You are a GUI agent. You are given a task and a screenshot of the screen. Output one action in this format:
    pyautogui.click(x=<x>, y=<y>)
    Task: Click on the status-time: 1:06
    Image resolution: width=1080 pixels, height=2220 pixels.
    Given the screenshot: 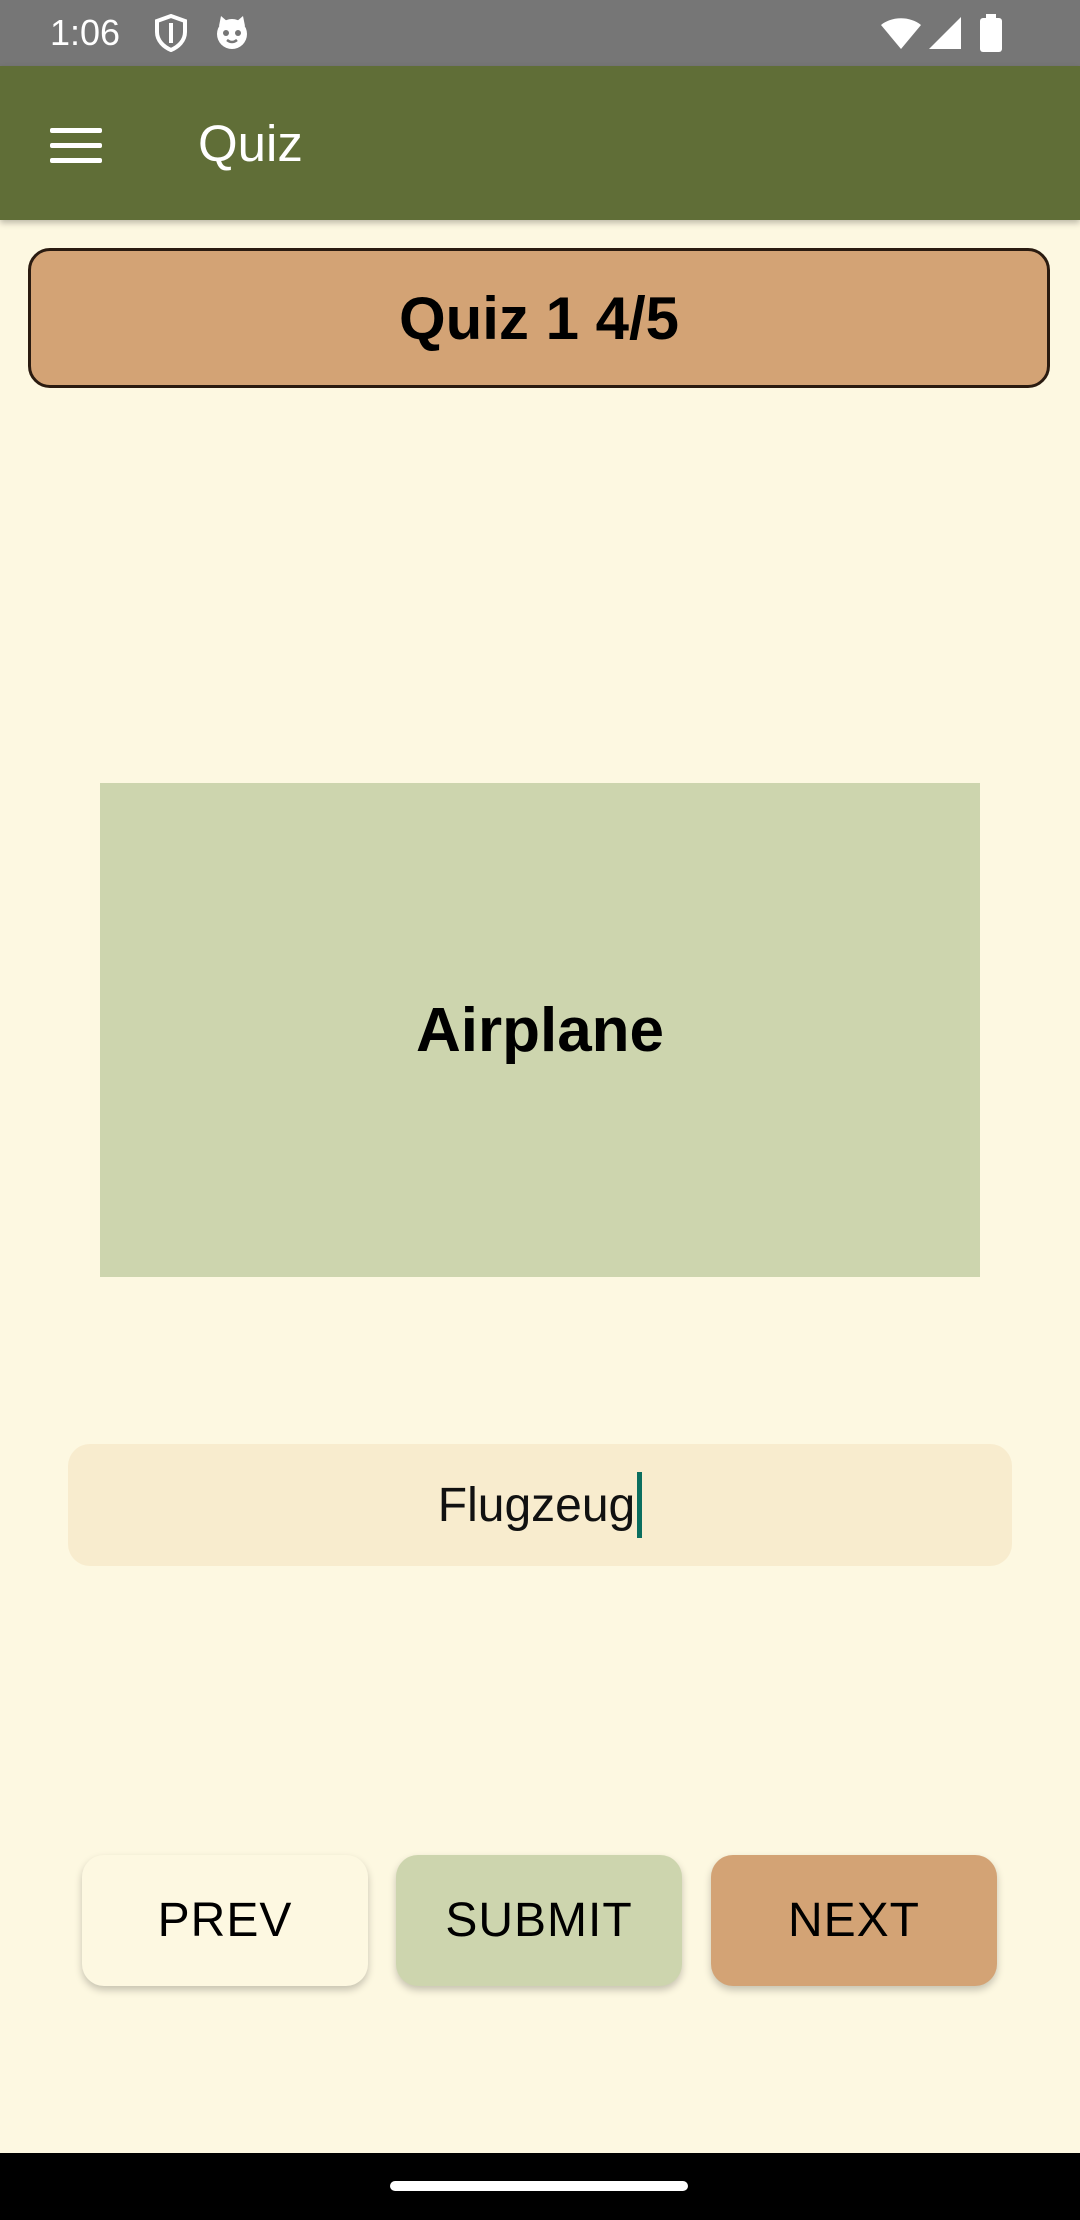 What is the action you would take?
    pyautogui.click(x=85, y=32)
    